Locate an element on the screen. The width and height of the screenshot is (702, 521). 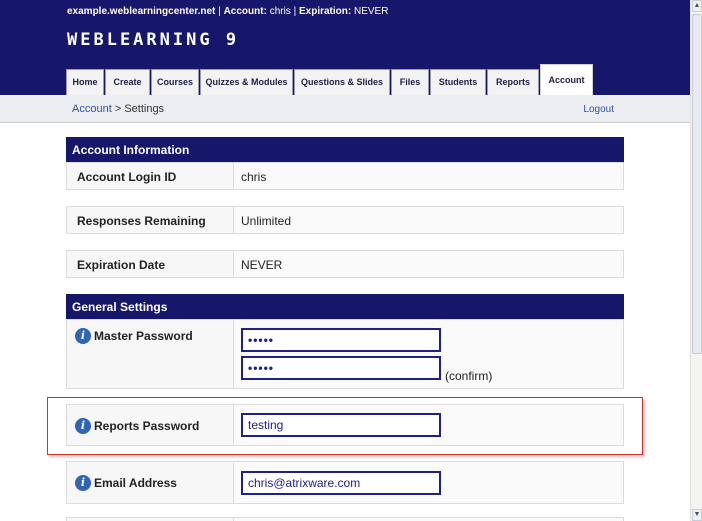
expiration-date-label: Expiration Date is located at coordinates (121, 265).